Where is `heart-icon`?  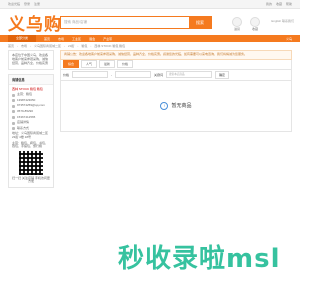
heart-icon is located at coordinates (255, 22).